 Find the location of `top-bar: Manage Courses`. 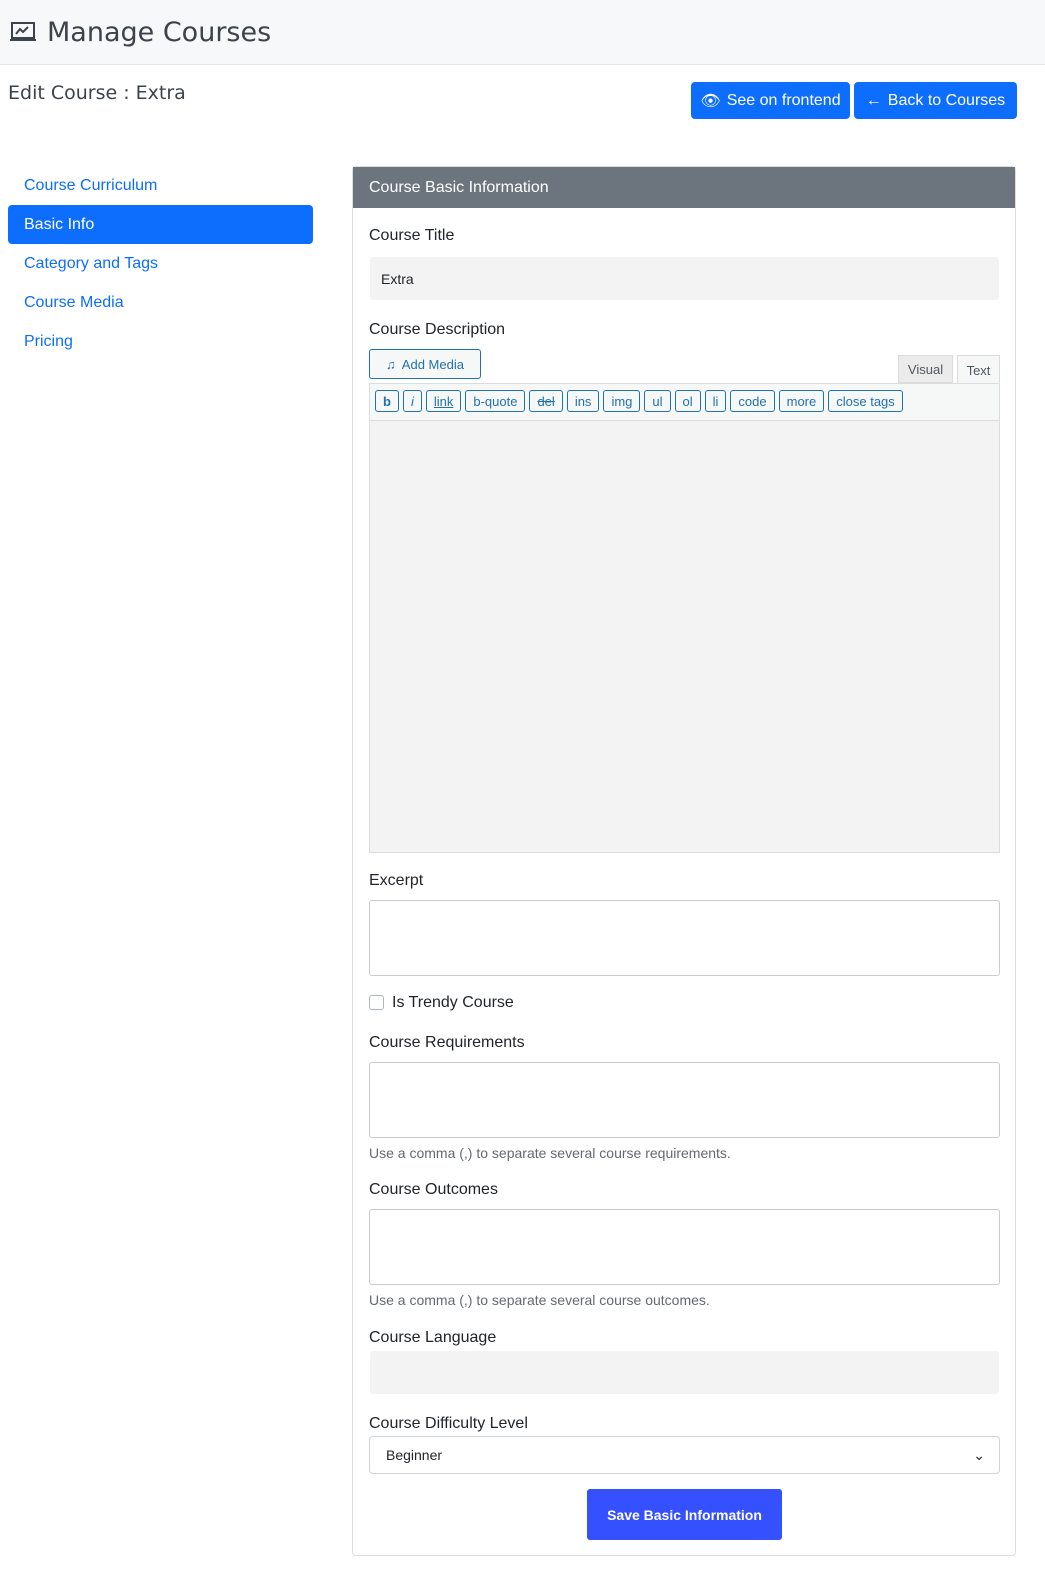

top-bar: Manage Courses is located at coordinates (522, 32).